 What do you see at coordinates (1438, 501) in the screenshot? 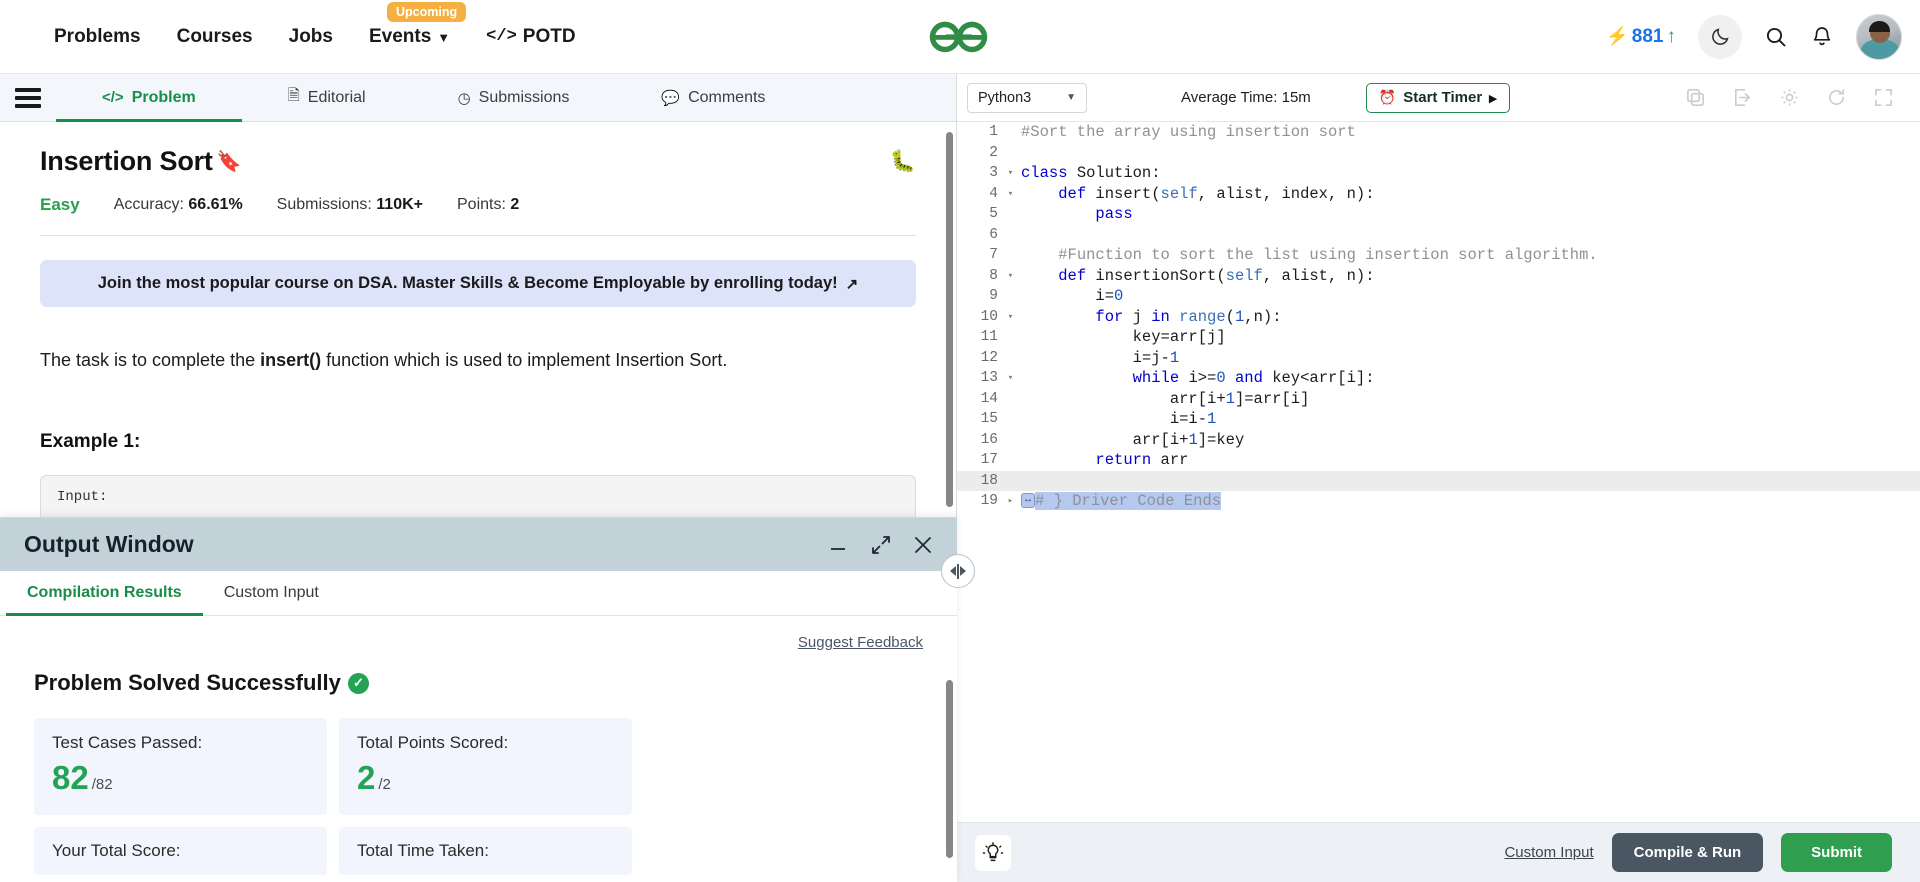
I see `code-line: 19 ▸ ↔ # } Driver Code Ends` at bounding box center [1438, 501].